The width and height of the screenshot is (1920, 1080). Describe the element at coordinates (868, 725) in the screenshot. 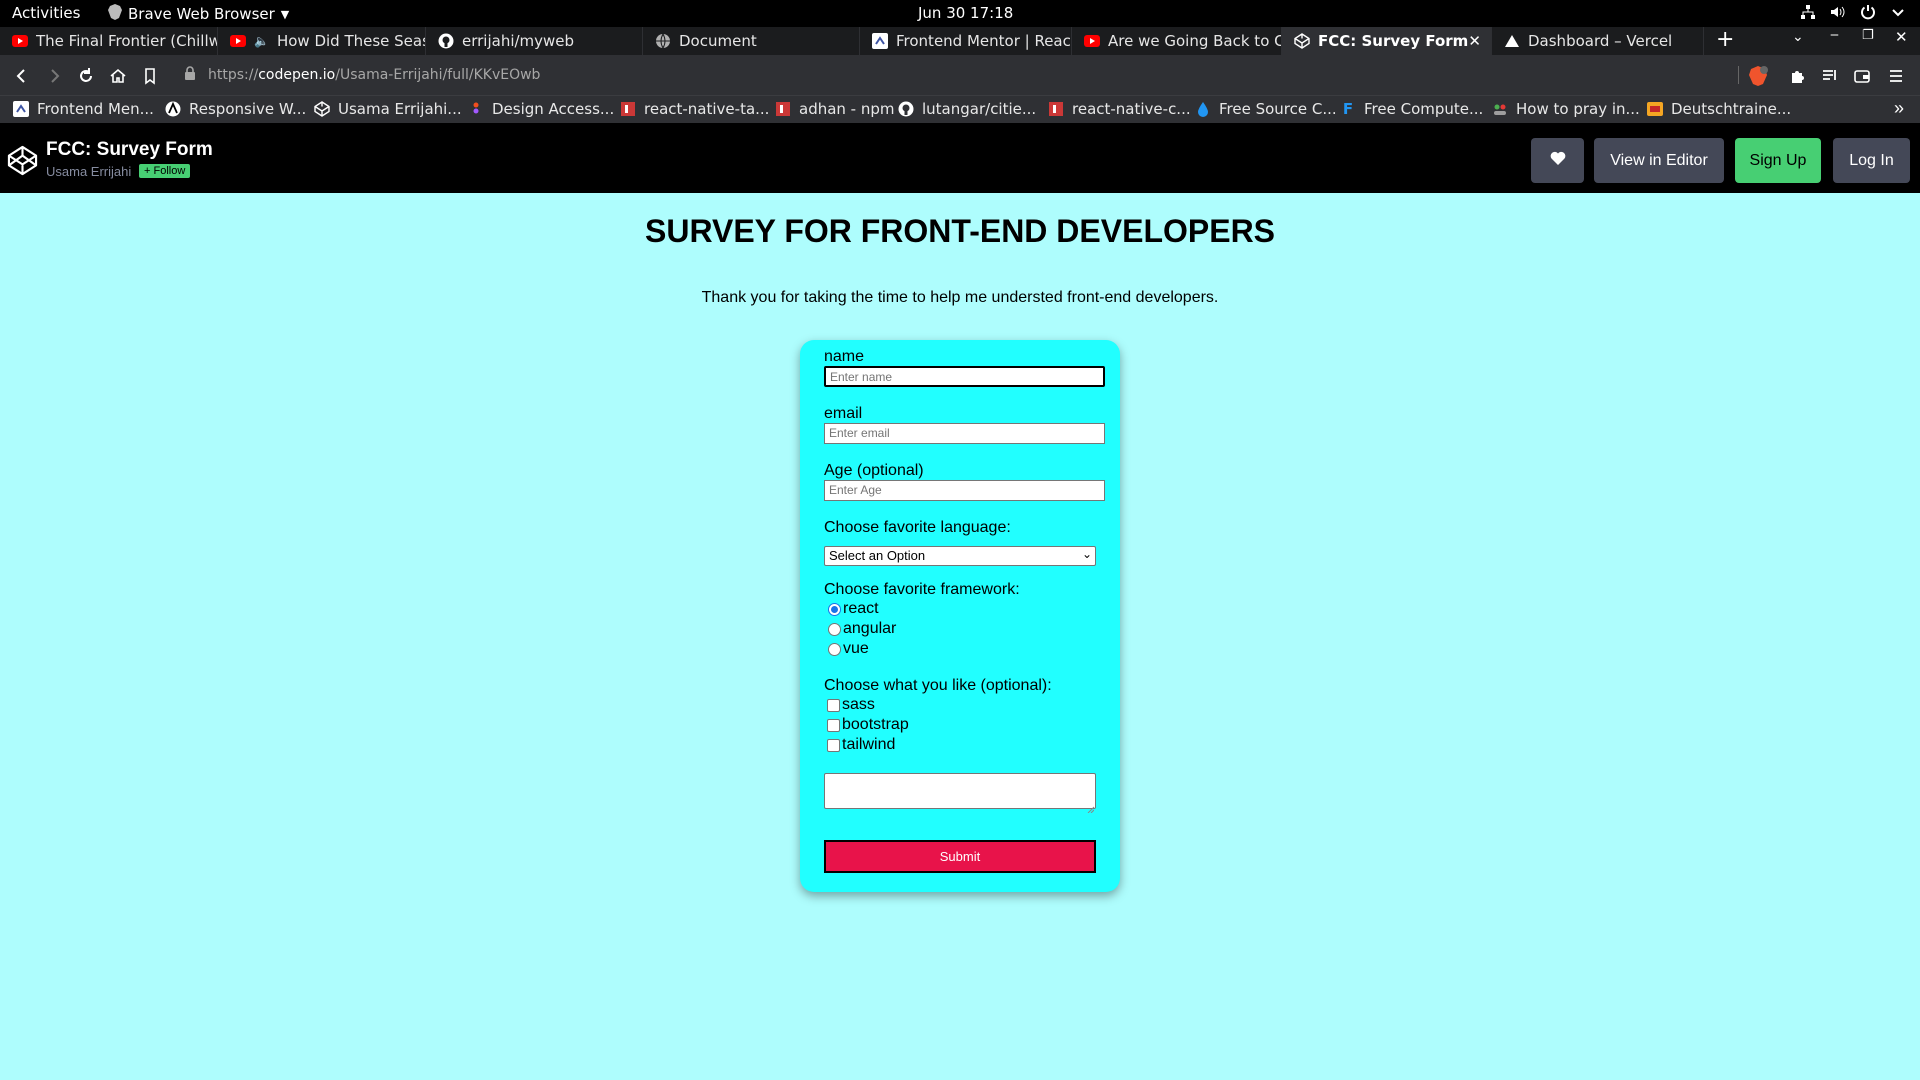

I see `checkbox-option: bootstrap` at that location.